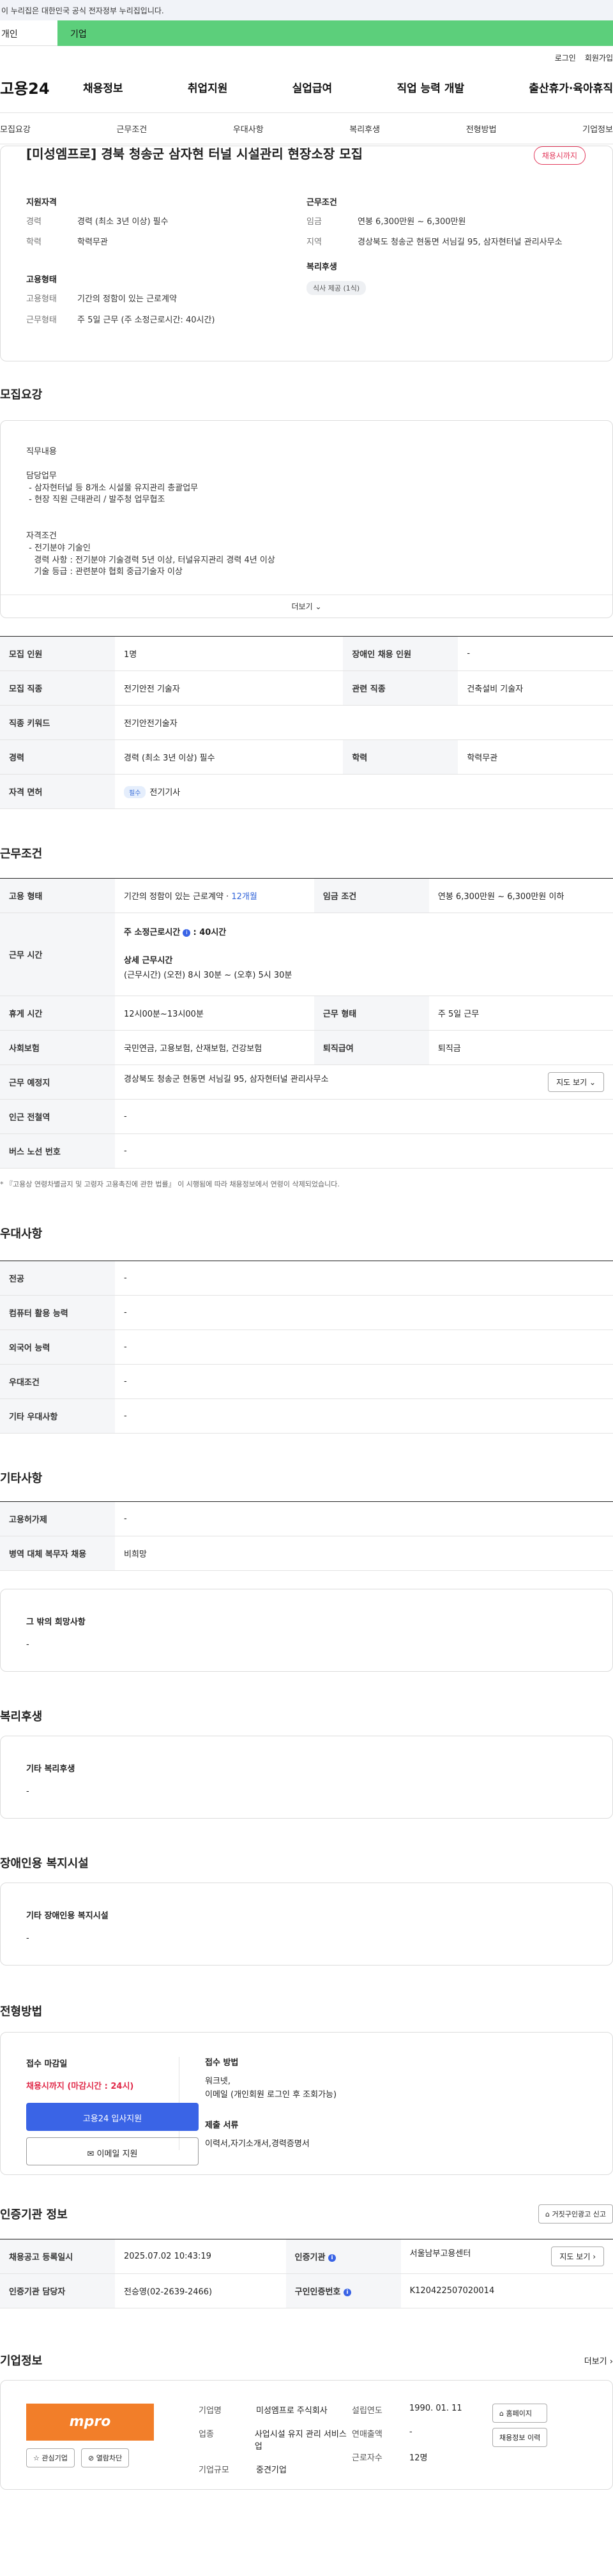 The width and height of the screenshot is (613, 2576). What do you see at coordinates (249, 129) in the screenshot?
I see `subnav-pref: 우대사항` at bounding box center [249, 129].